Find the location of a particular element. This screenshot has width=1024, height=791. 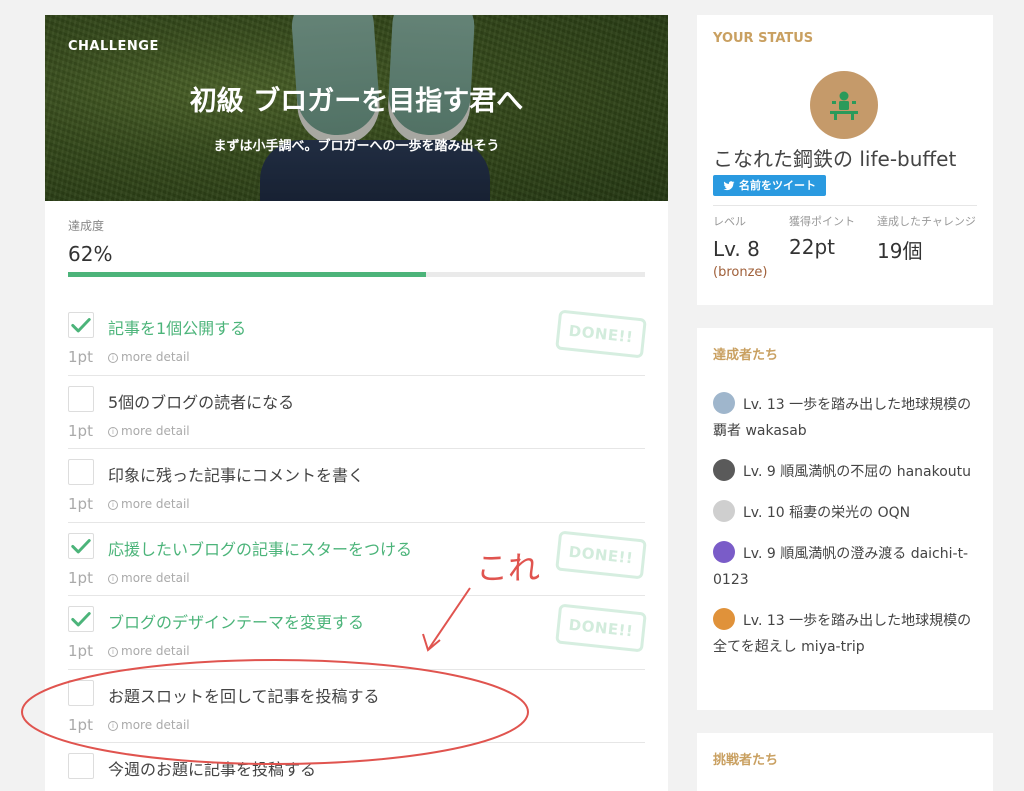

stat-points: 獲得ポイント 22pt is located at coordinates (824, 237).